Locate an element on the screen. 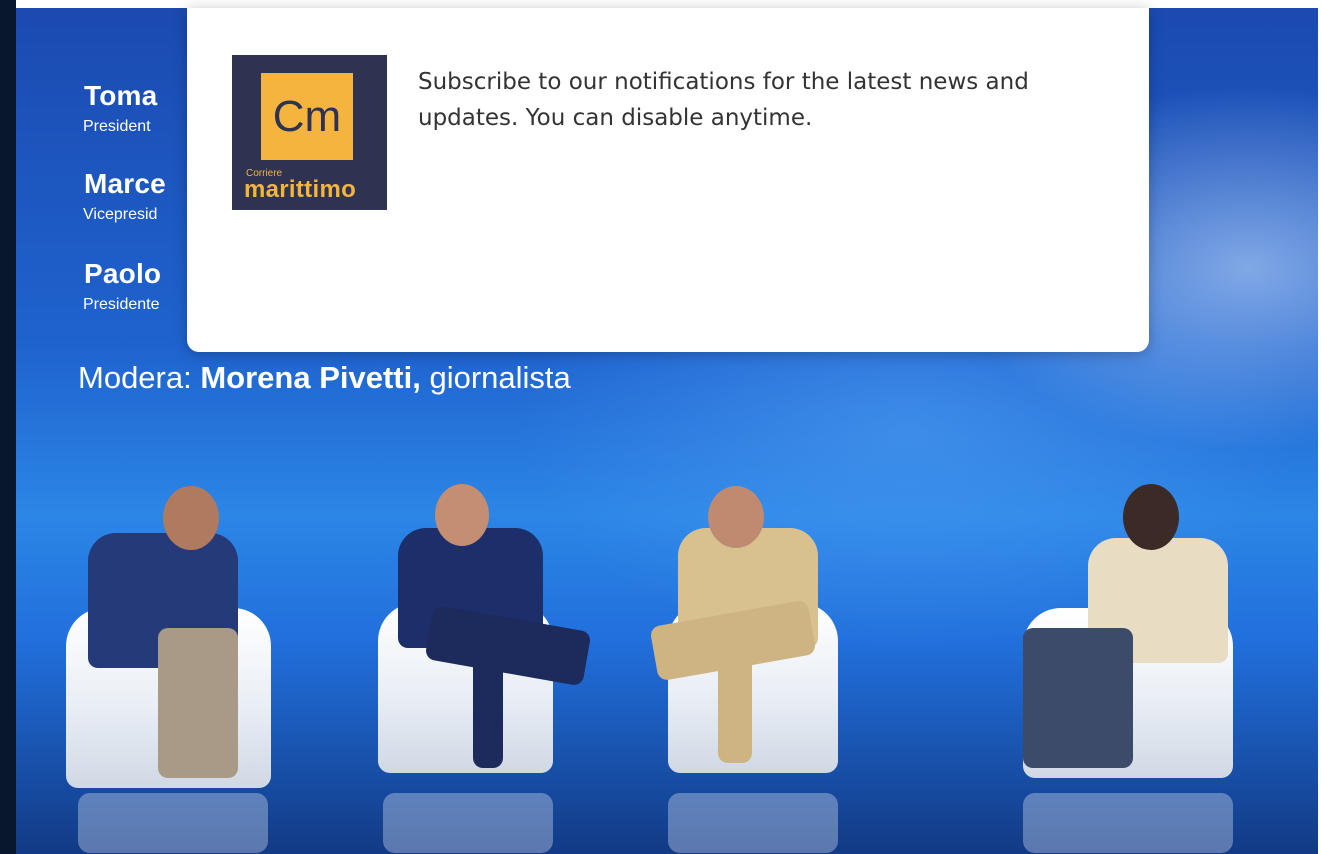 The height and width of the screenshot is (854, 1321). logo-initials: Cm is located at coordinates (307, 116).